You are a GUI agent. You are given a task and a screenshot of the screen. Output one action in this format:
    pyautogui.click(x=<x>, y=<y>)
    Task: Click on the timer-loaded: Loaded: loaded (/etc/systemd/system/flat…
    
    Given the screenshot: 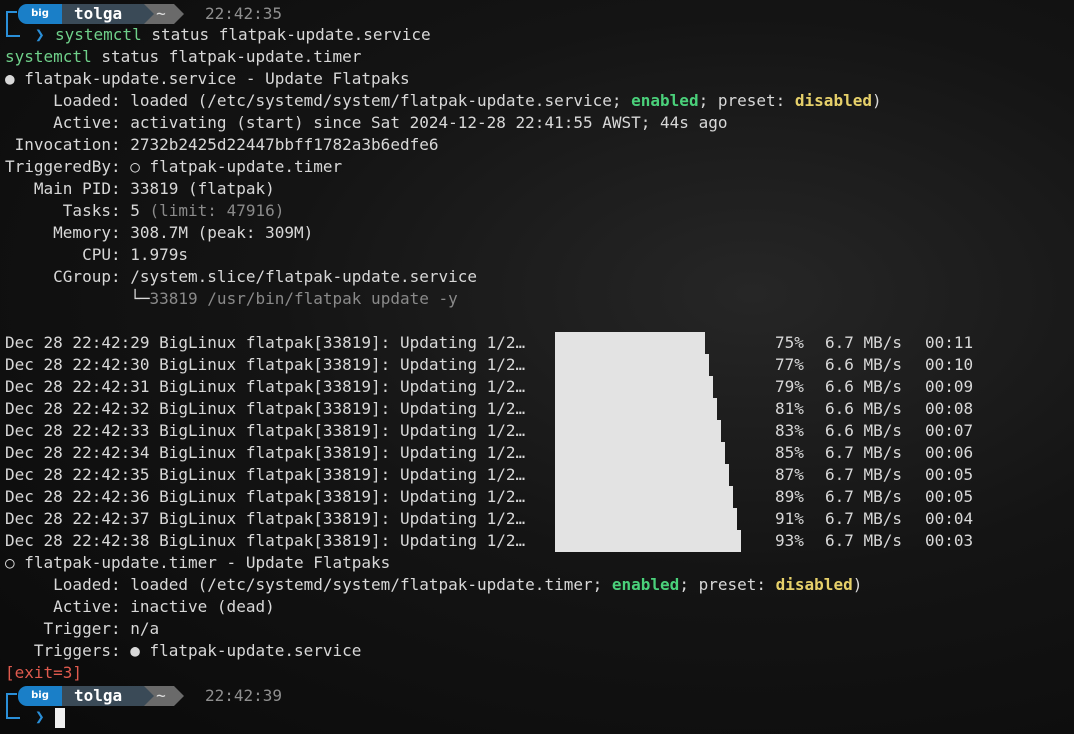 What is the action you would take?
    pyautogui.click(x=433, y=585)
    